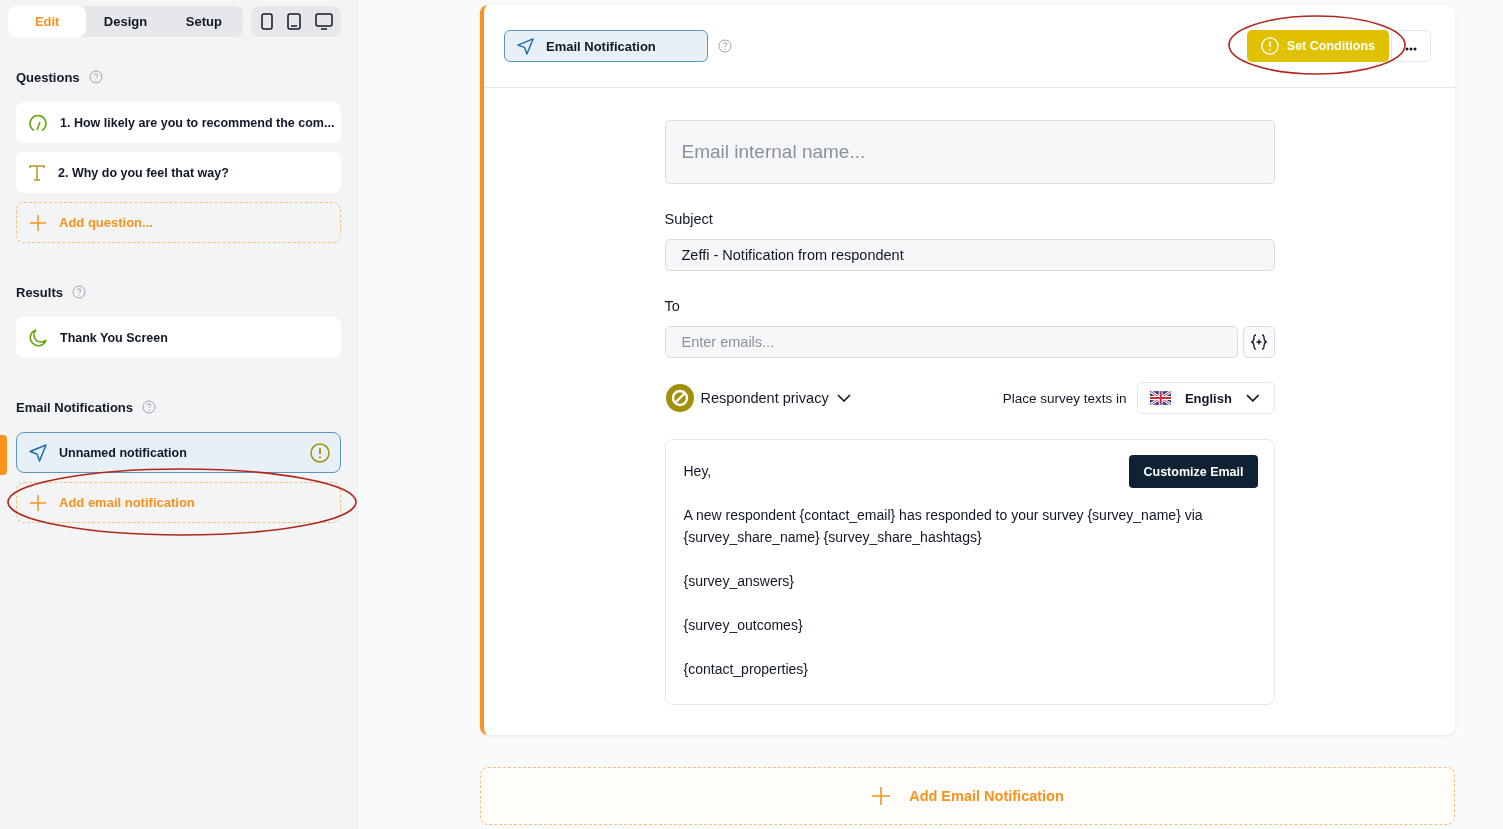  Describe the element at coordinates (324, 21) in the screenshot. I see `monitor-icon` at that location.